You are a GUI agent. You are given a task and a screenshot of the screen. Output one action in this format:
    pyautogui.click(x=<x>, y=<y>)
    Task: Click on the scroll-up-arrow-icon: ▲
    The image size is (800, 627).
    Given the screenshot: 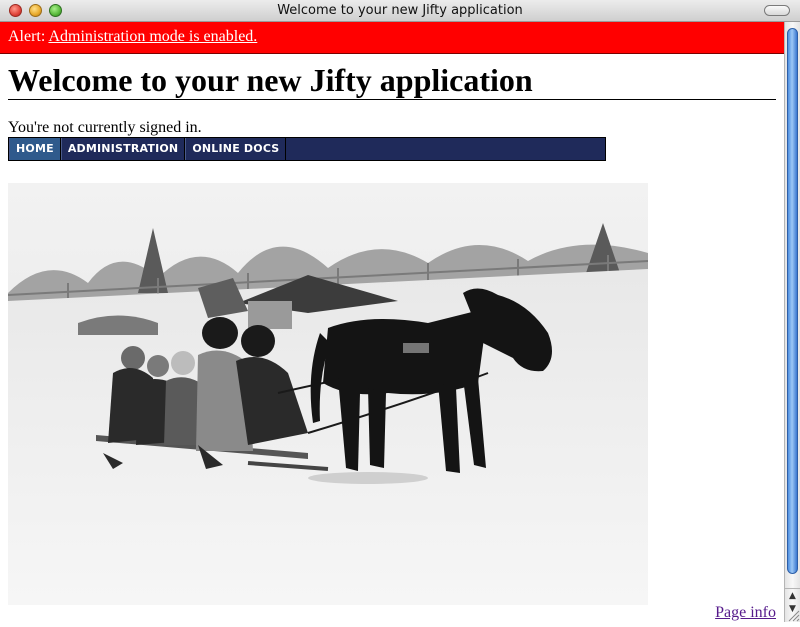 What is the action you would take?
    pyautogui.click(x=792, y=595)
    